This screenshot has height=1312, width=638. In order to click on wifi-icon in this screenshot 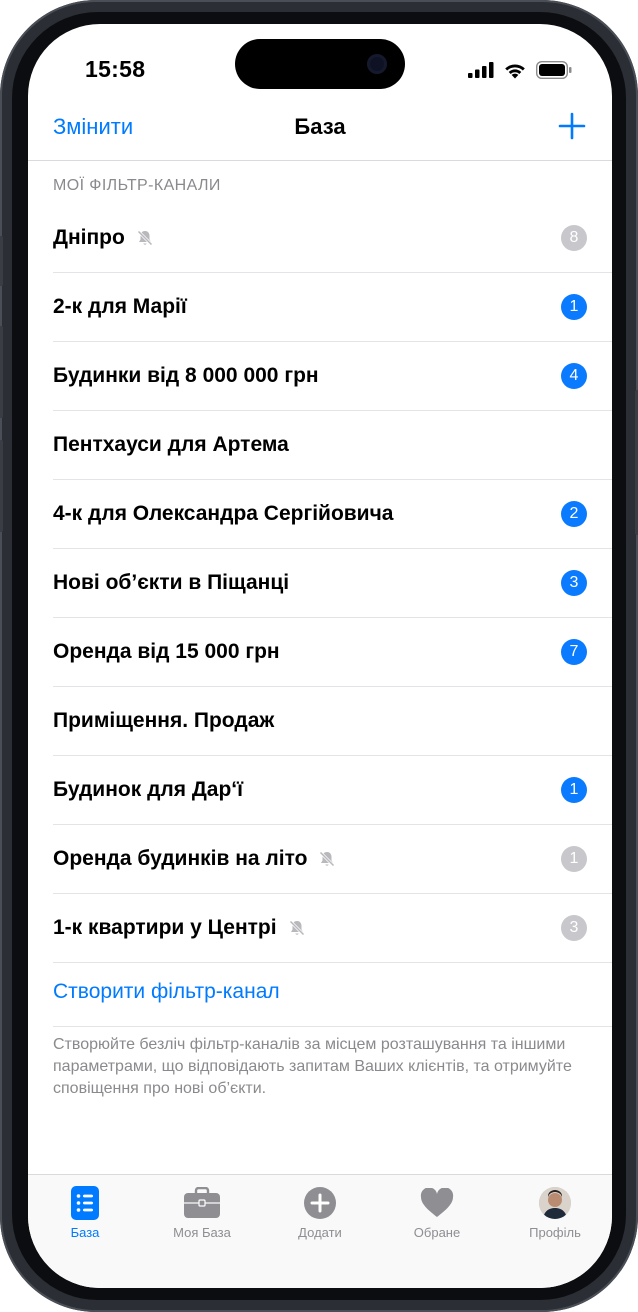, I will do `click(515, 71)`.